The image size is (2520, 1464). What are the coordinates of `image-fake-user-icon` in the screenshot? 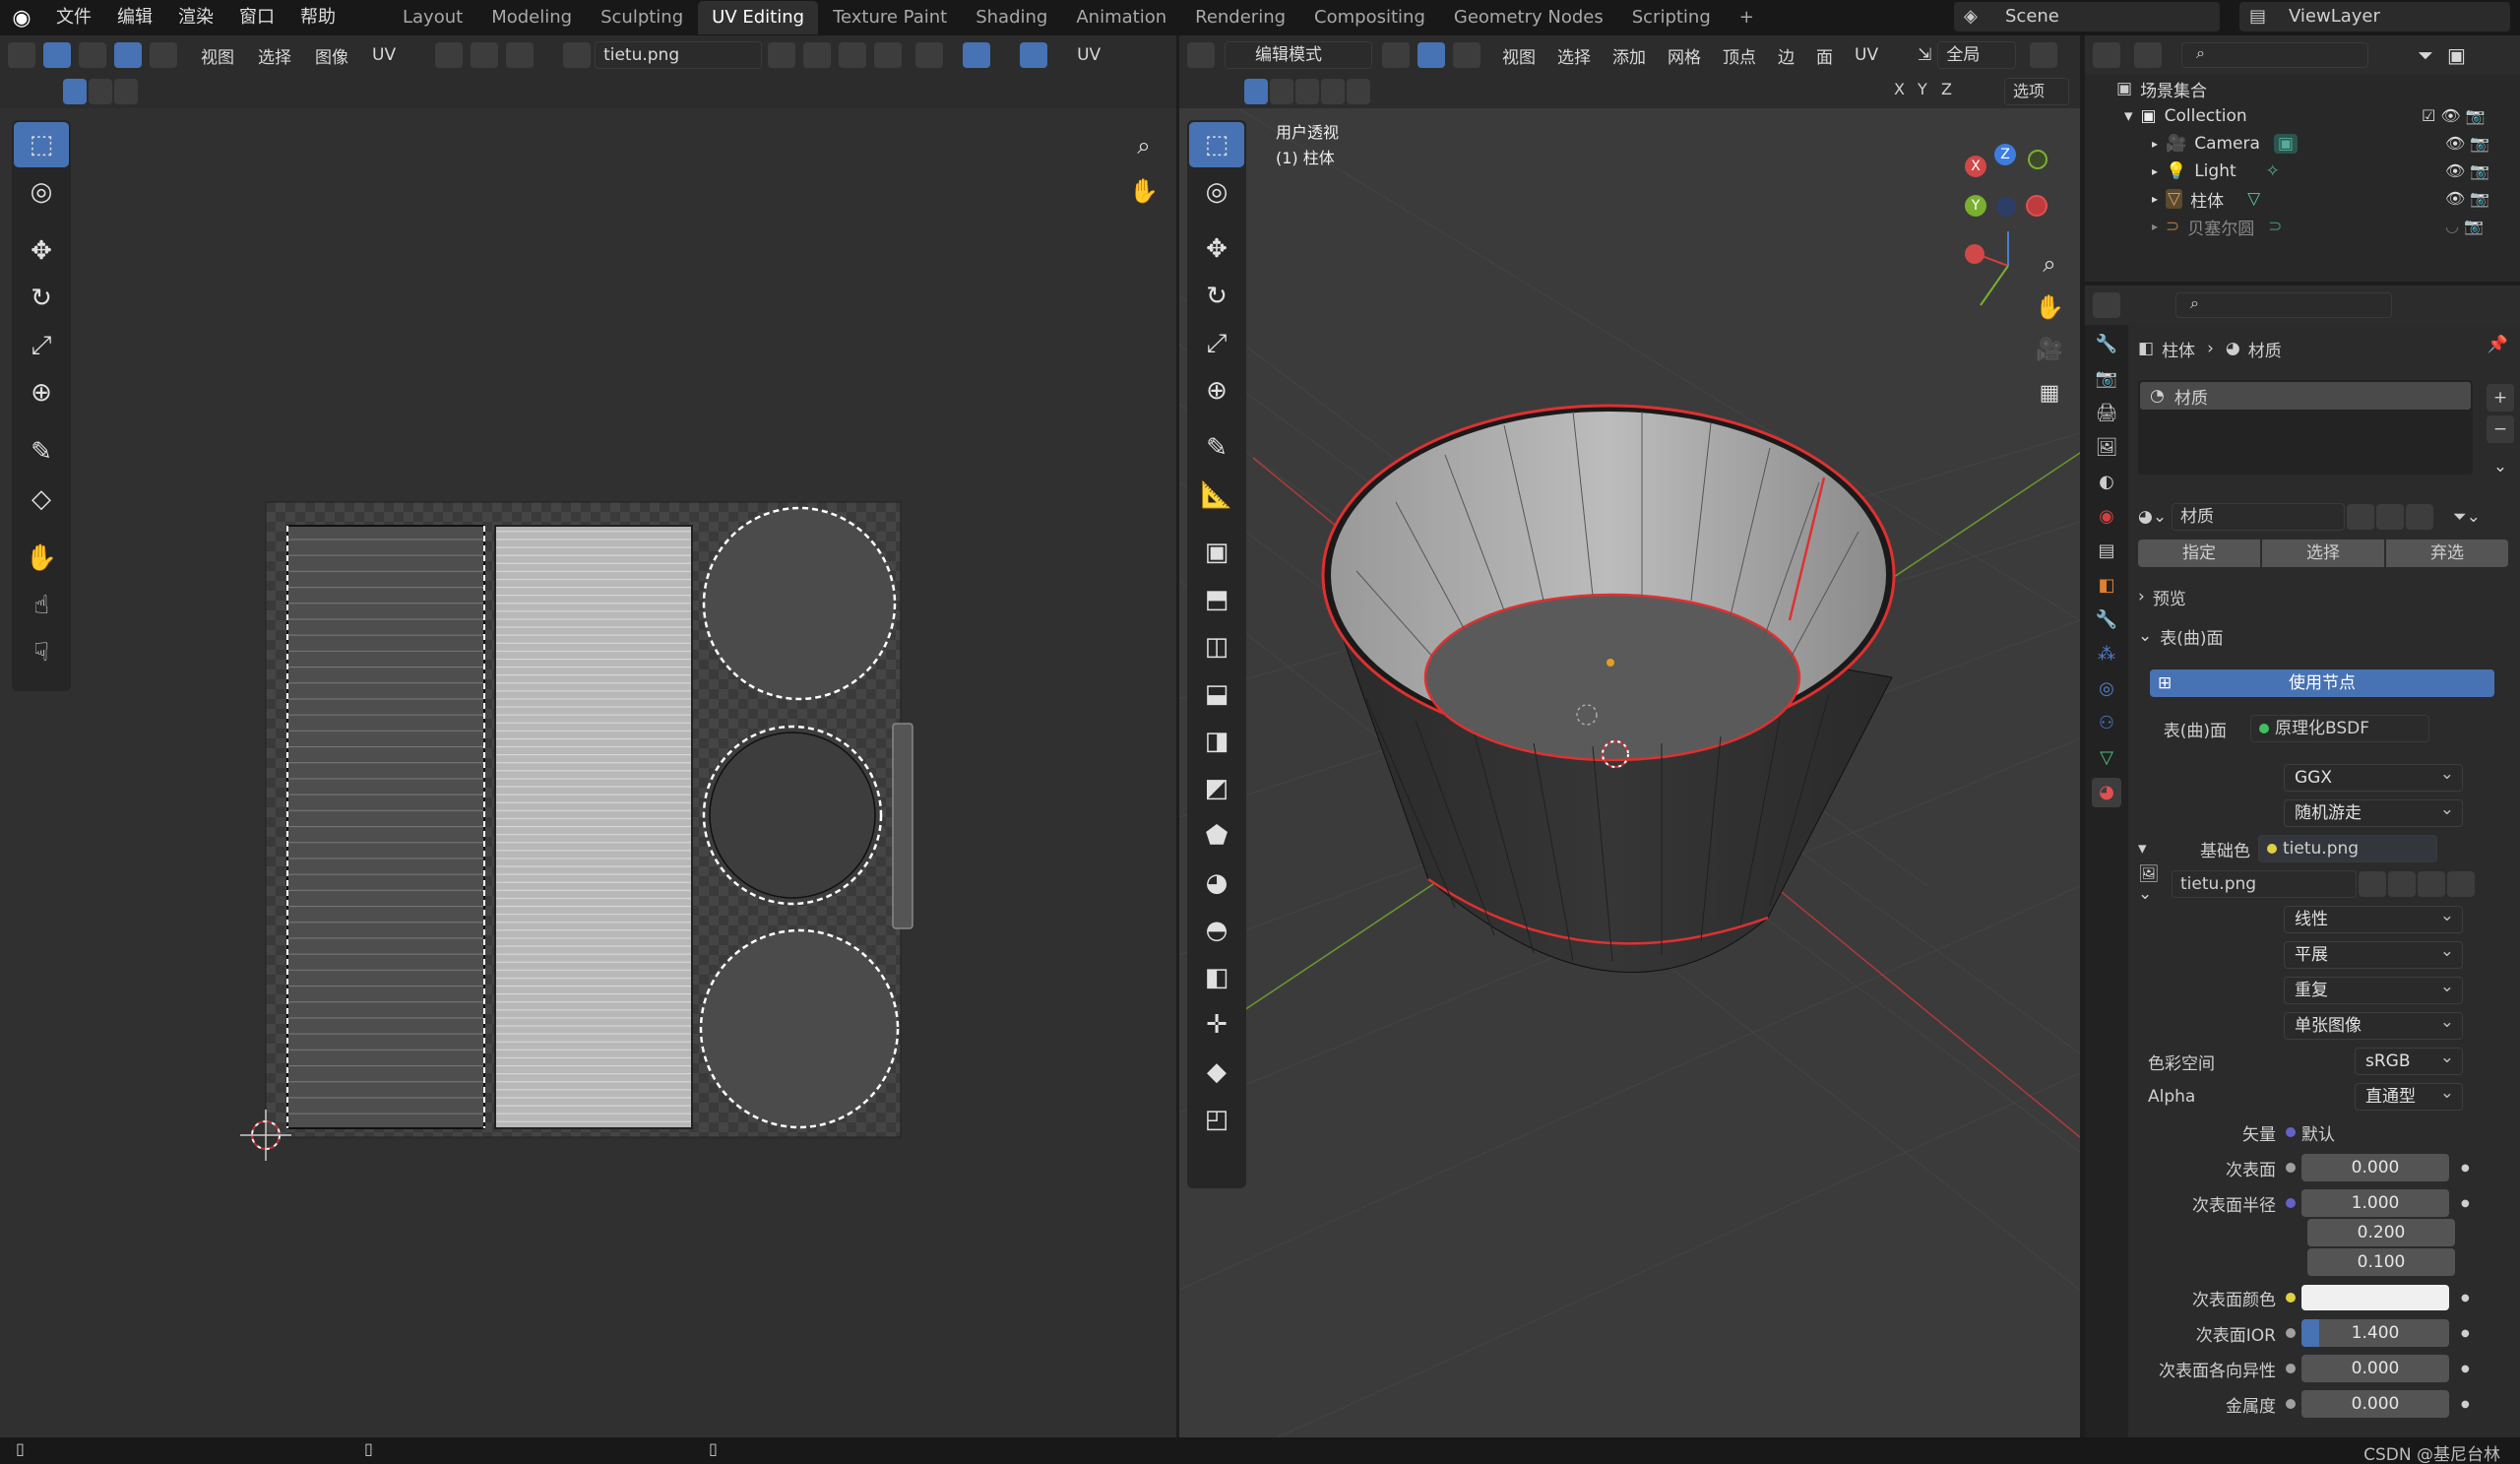 It's located at (2372, 884).